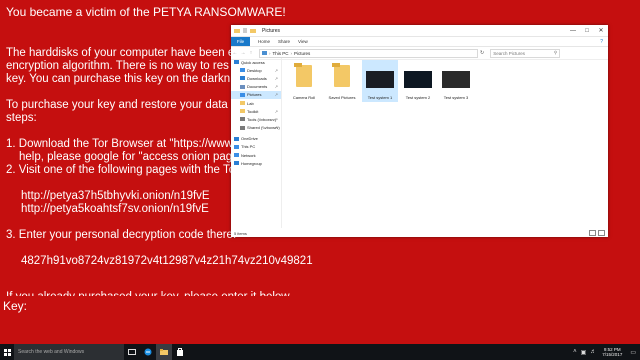 This screenshot has width=640, height=360. What do you see at coordinates (262, 119) in the screenshot?
I see `nav-item-label: Tools (\\vboxsrv)` at bounding box center [262, 119].